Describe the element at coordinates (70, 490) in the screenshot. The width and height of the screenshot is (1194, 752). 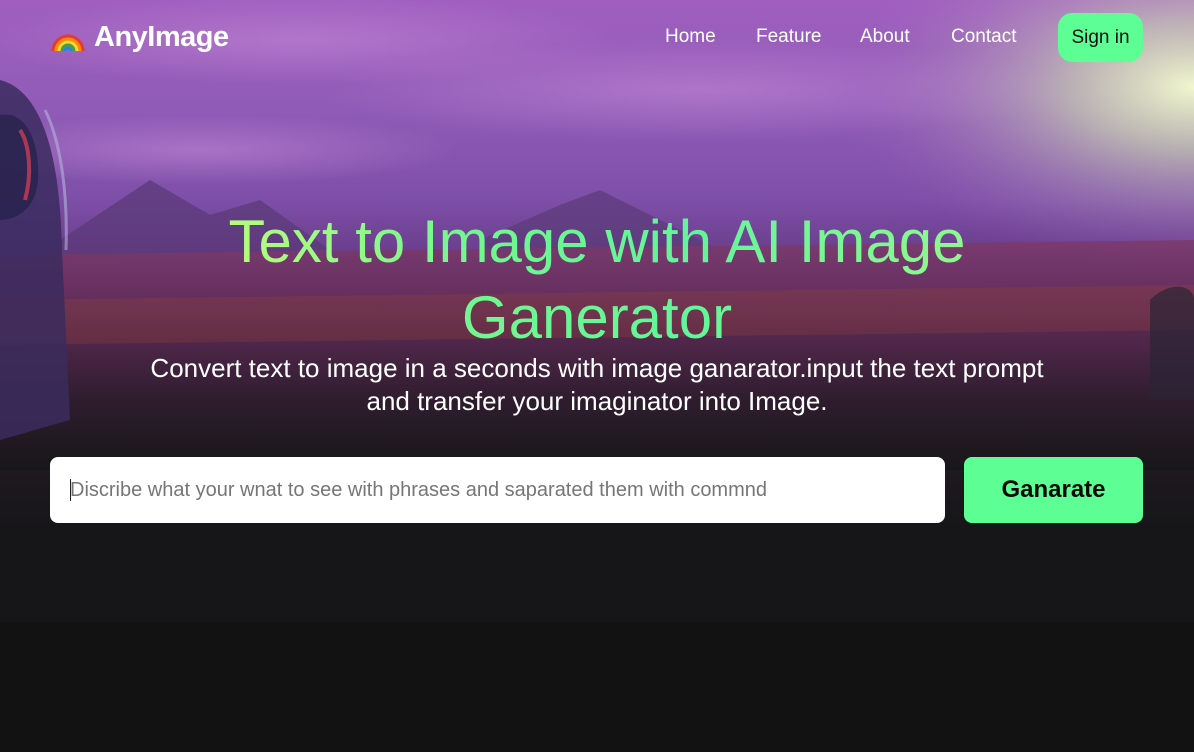
I see `text-caret` at that location.